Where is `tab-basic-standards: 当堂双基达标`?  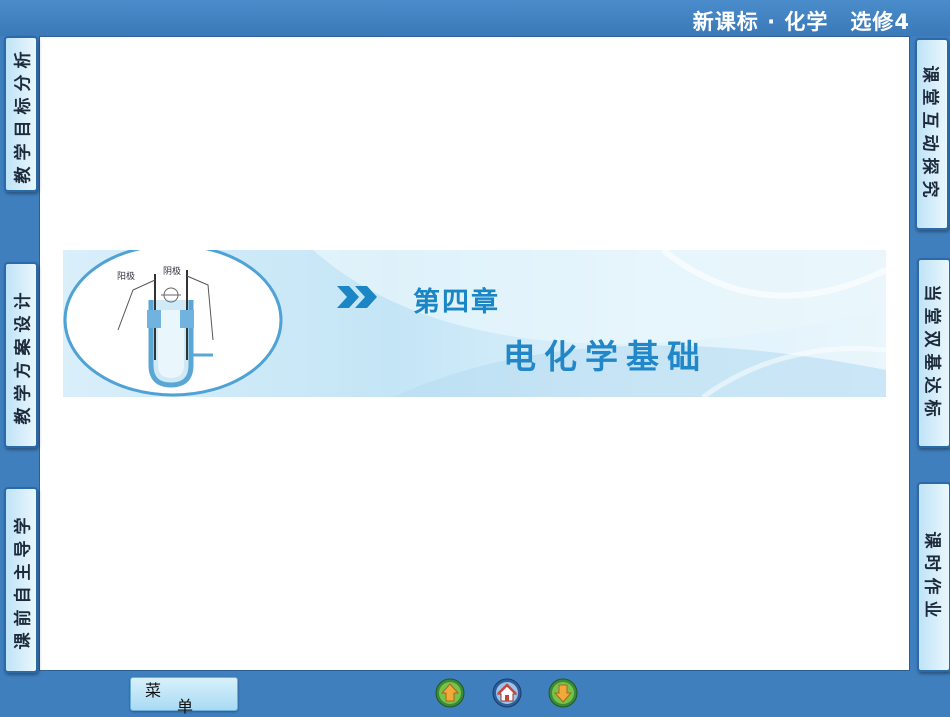
tab-basic-standards: 当堂双基达标 is located at coordinates (933, 353).